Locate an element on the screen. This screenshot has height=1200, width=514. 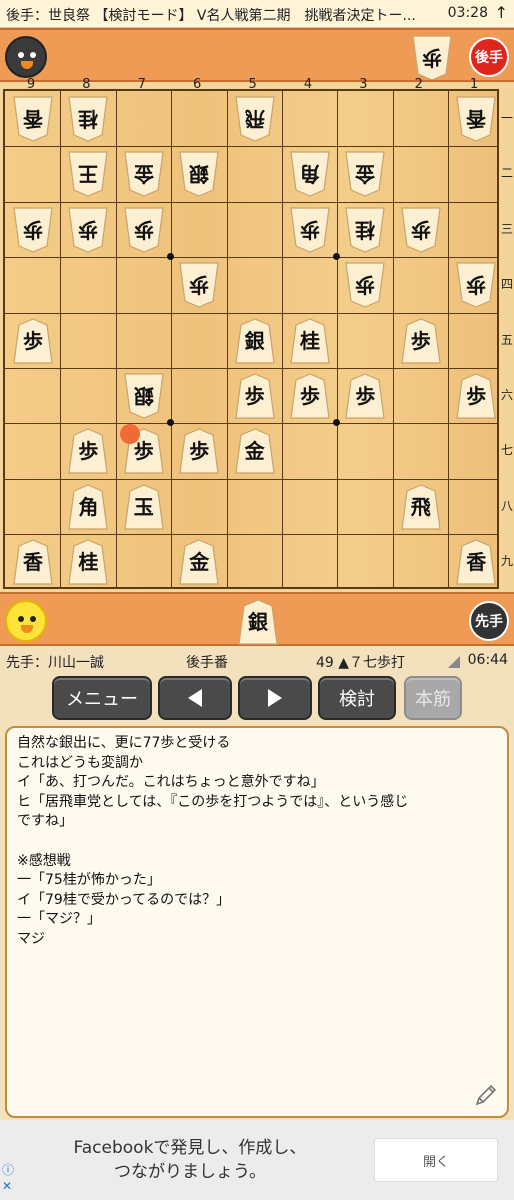
piece-label: 飛 is located at coordinates (254, 119).